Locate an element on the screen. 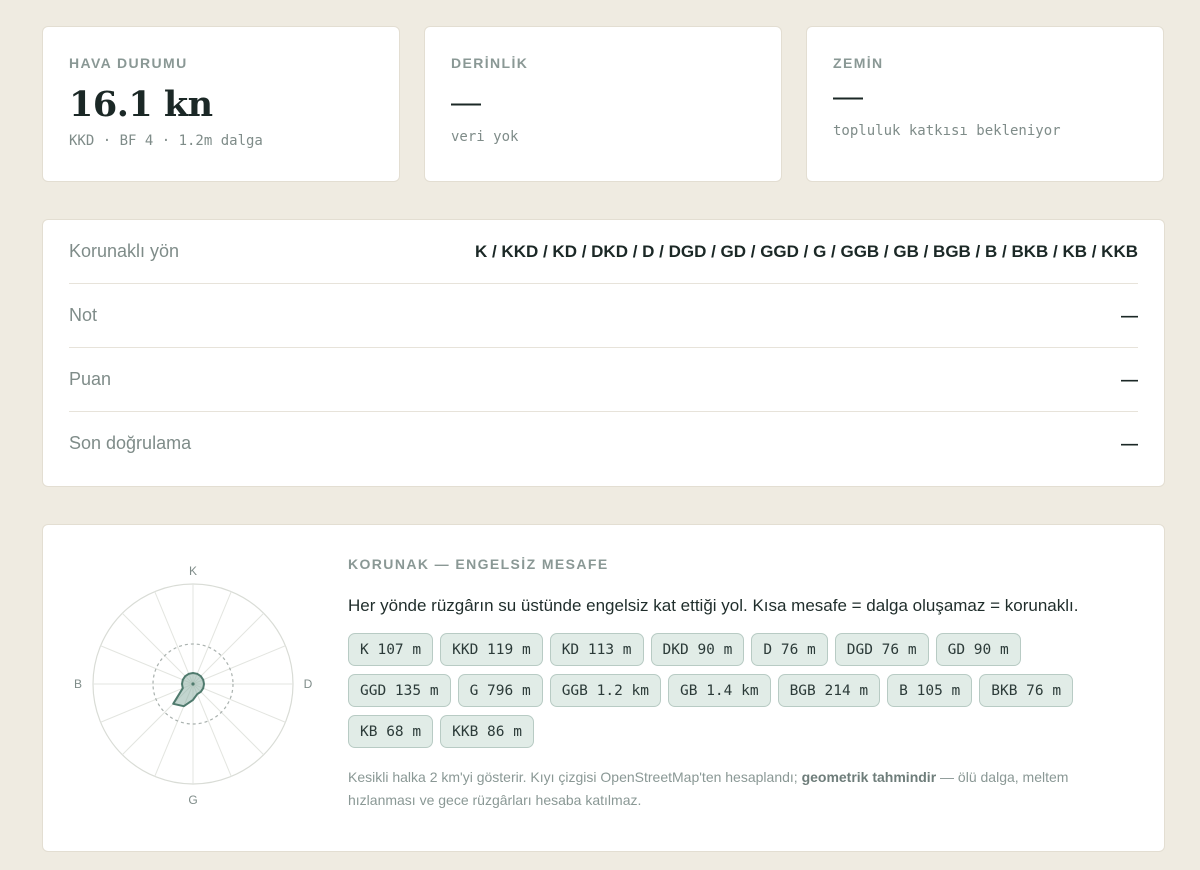 The height and width of the screenshot is (870, 1200). detail-label: Korunaklı yön is located at coordinates (124, 251).